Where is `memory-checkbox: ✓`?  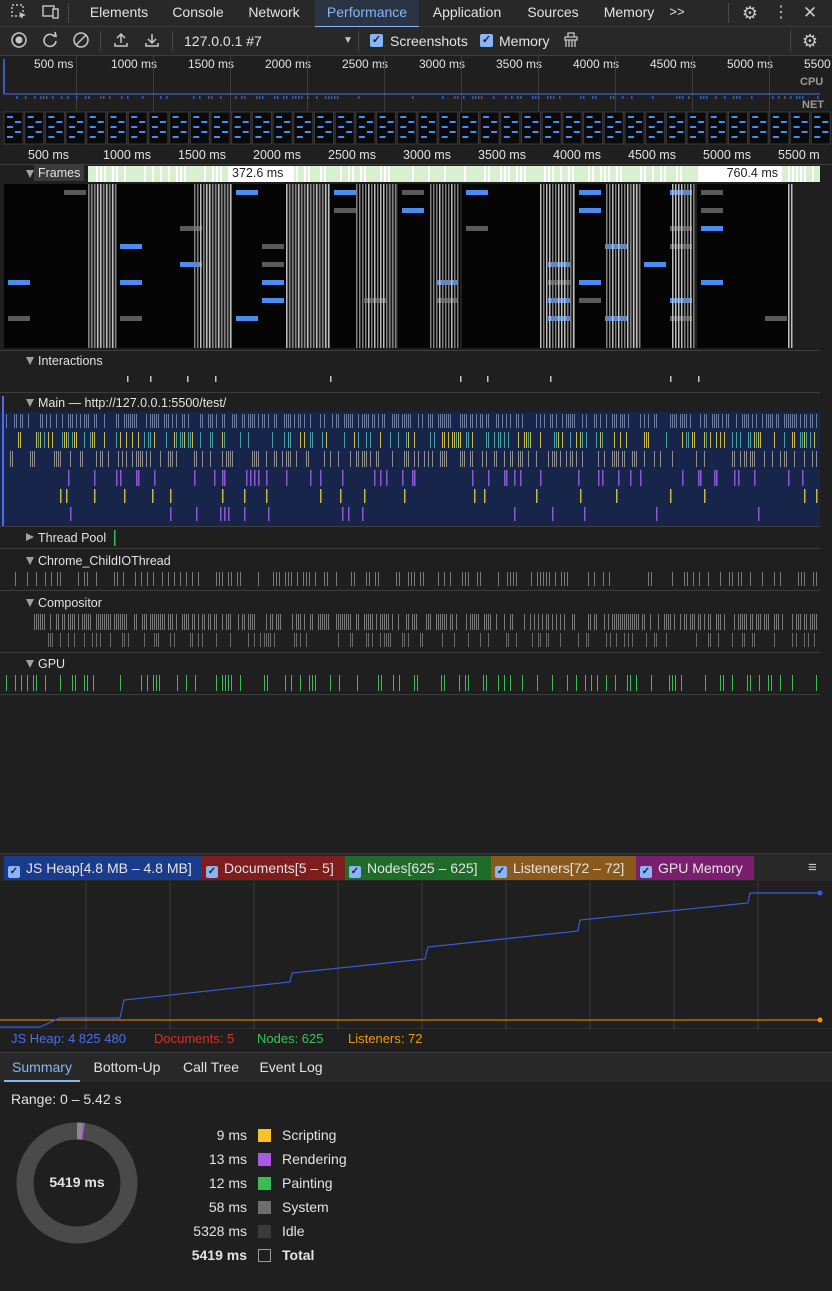 memory-checkbox: ✓ is located at coordinates (486, 40).